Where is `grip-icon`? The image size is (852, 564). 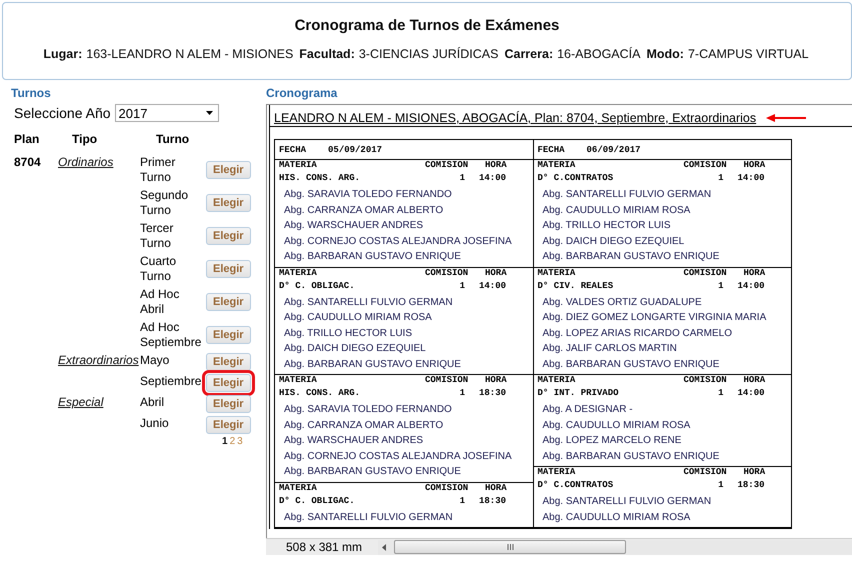
grip-icon is located at coordinates (510, 547).